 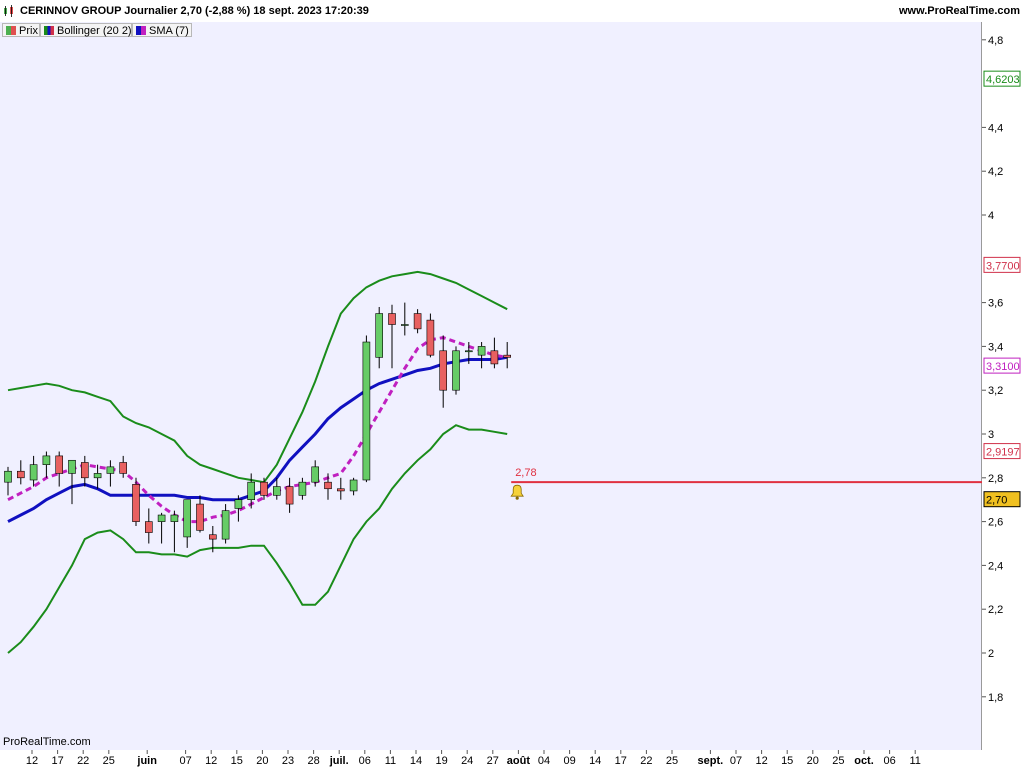 I want to click on x-tick-label: 09, so click(x=569, y=761).